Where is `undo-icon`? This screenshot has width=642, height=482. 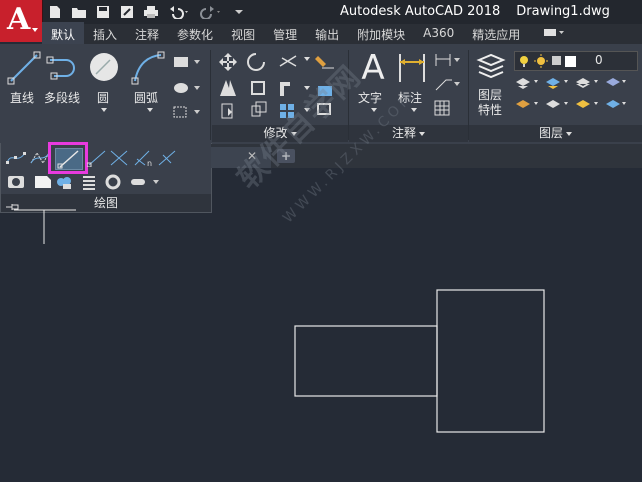
undo-icon is located at coordinates (179, 12).